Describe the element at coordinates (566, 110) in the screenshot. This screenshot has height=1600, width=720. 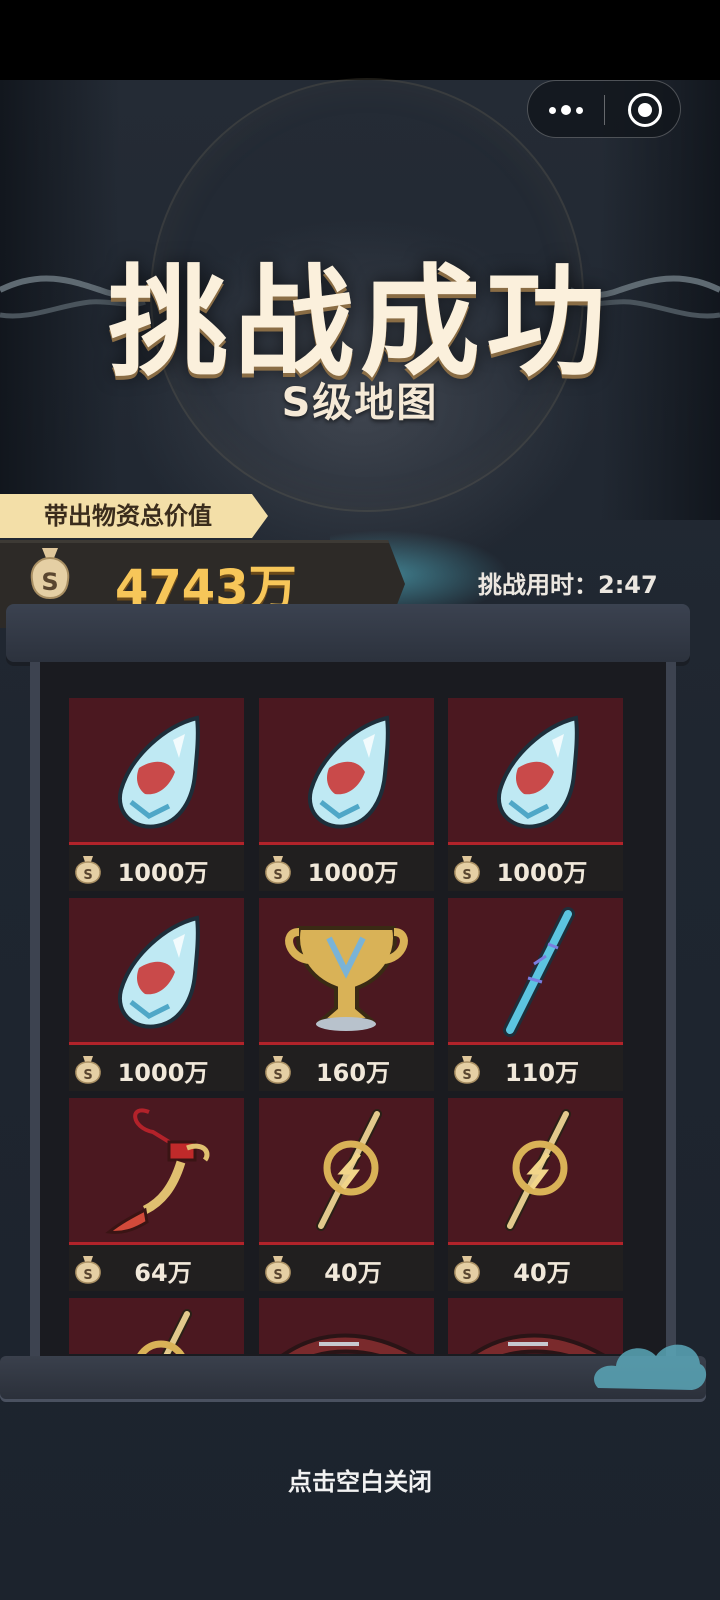
I see `more-icon` at that location.